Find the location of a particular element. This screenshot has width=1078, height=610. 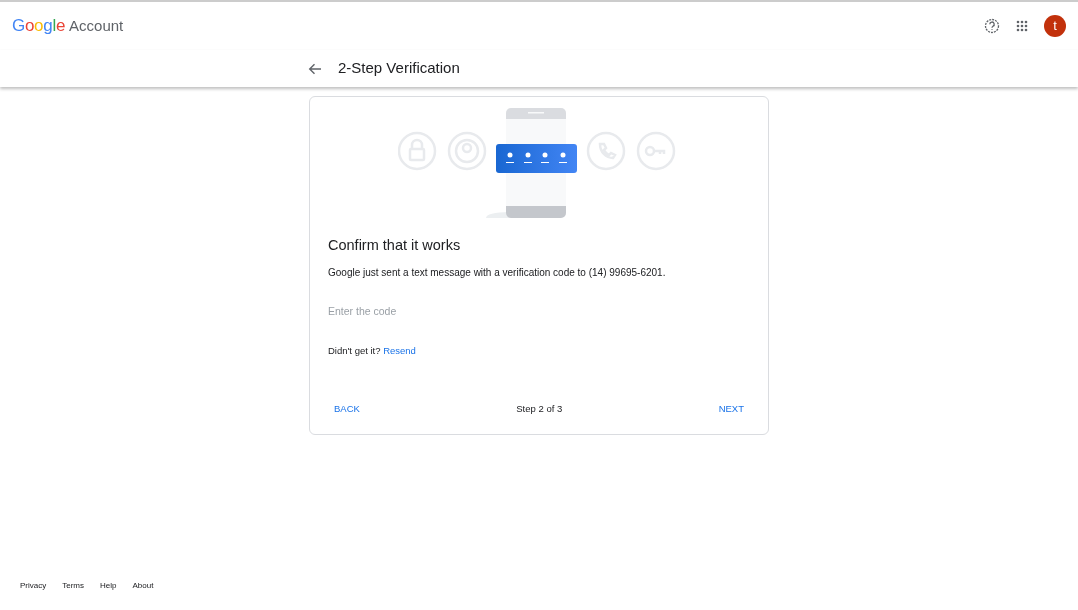

google-account-logo: Google Account is located at coordinates (68, 26).